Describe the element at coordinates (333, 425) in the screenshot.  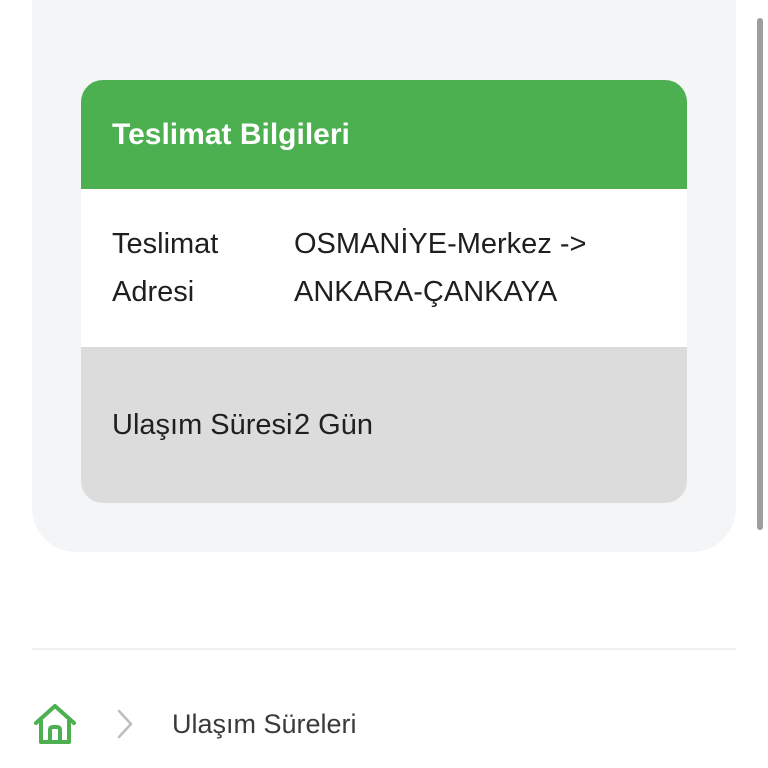
I see `transit-time-value: 2 Gün` at that location.